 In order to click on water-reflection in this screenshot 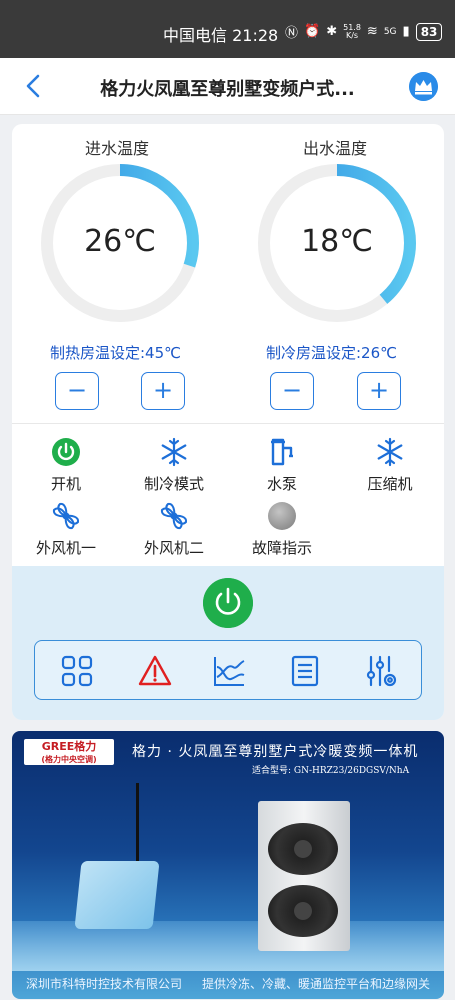, I will do `click(228, 946)`.